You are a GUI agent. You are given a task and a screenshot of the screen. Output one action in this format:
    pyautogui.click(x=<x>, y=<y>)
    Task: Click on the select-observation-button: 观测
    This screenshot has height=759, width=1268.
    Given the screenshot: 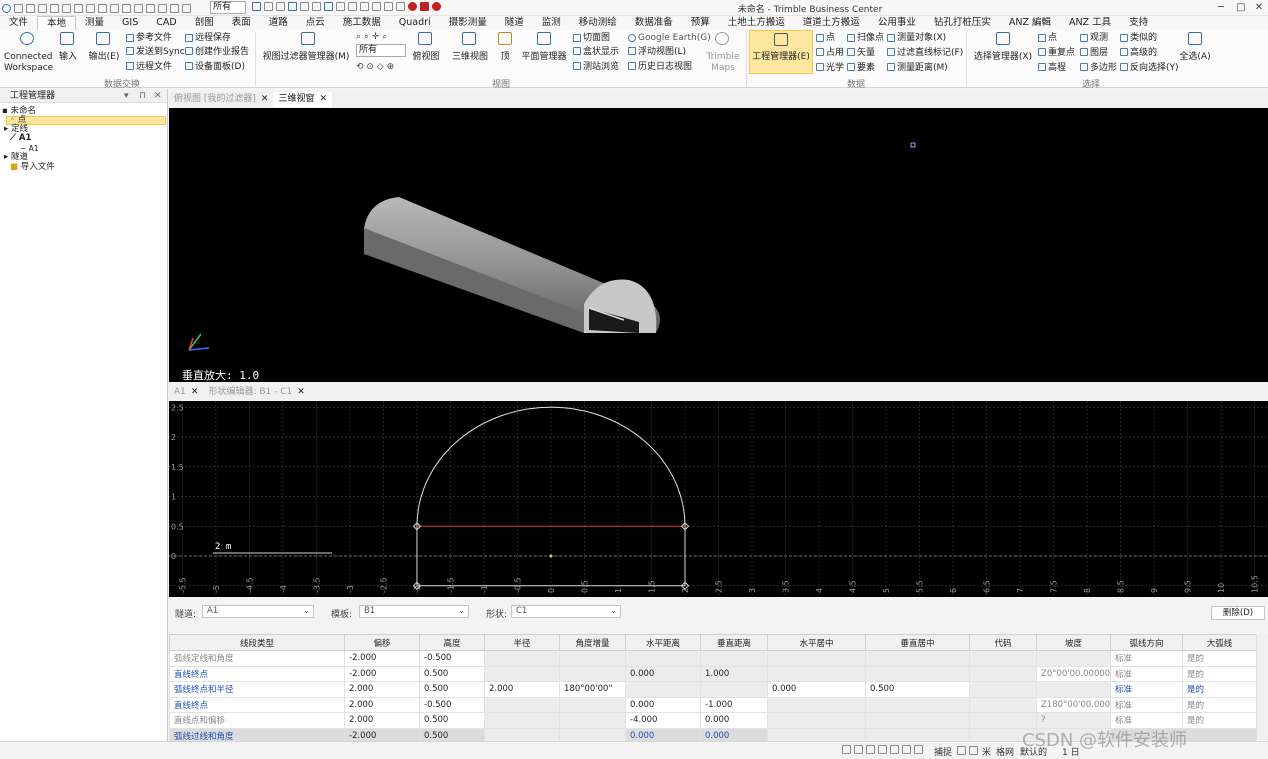 What is the action you would take?
    pyautogui.click(x=1099, y=38)
    